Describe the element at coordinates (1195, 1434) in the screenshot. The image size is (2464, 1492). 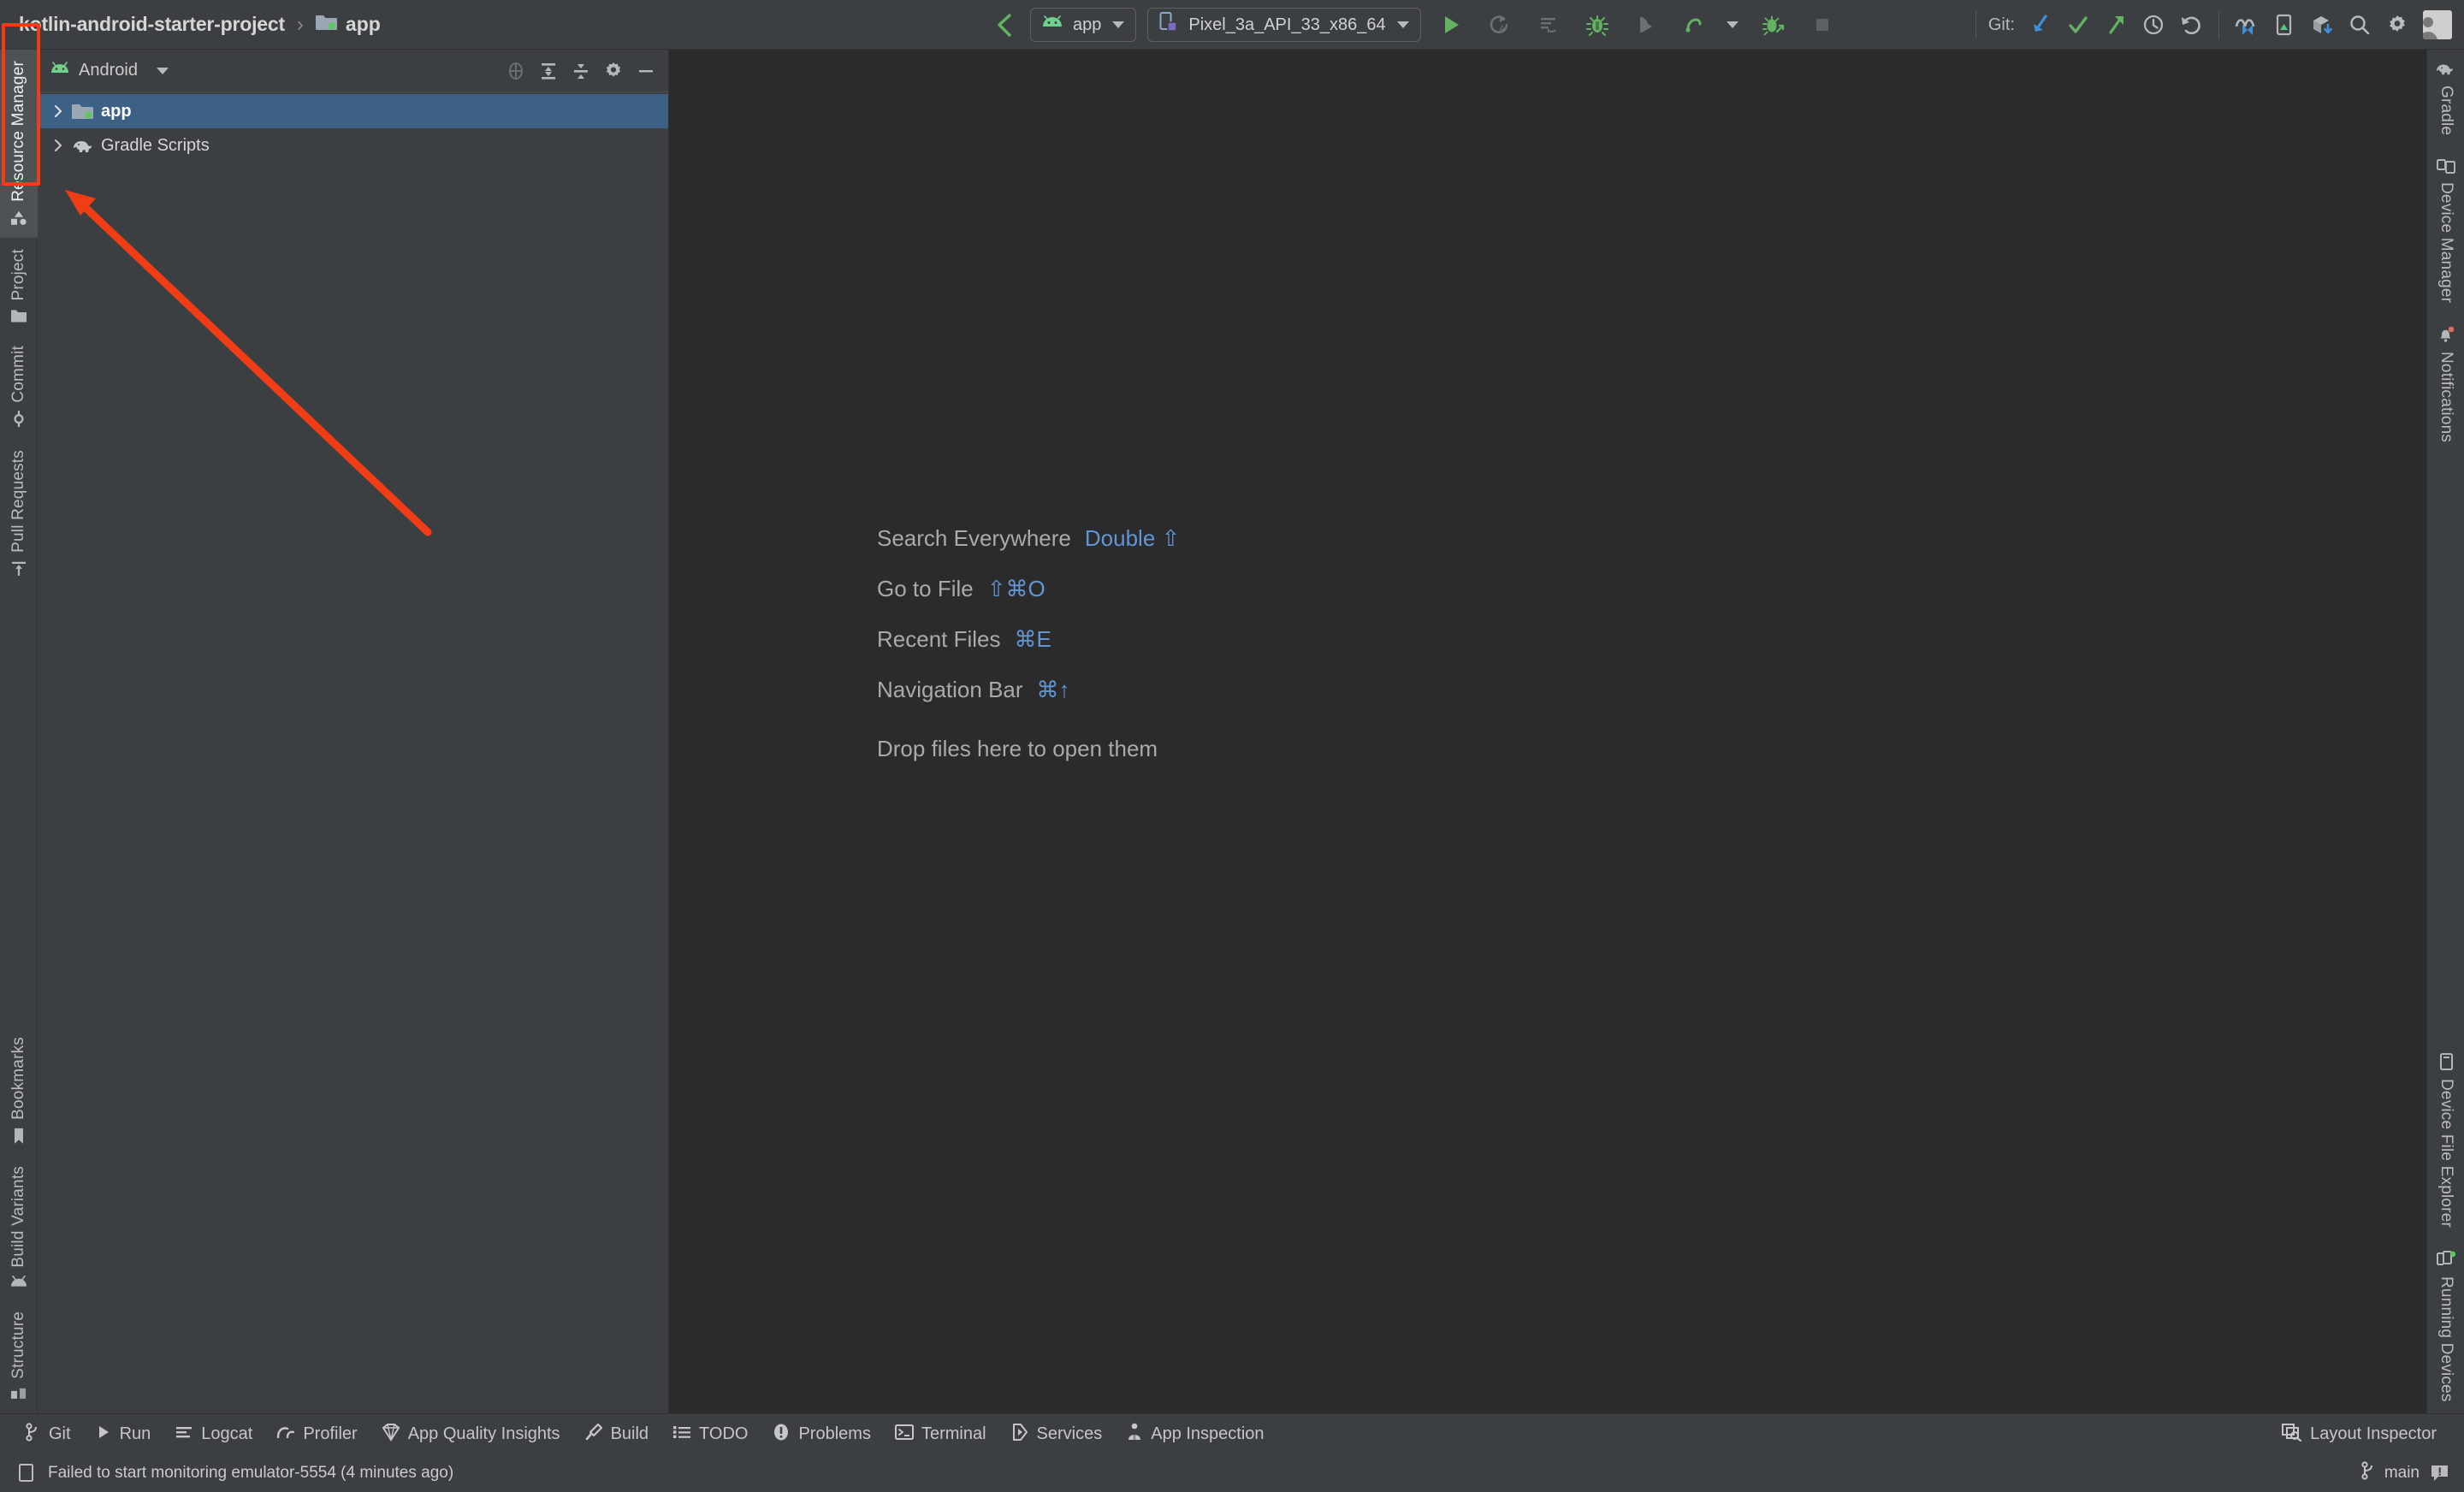
I see `bottom-tab-app-inspection: App Inspection` at that location.